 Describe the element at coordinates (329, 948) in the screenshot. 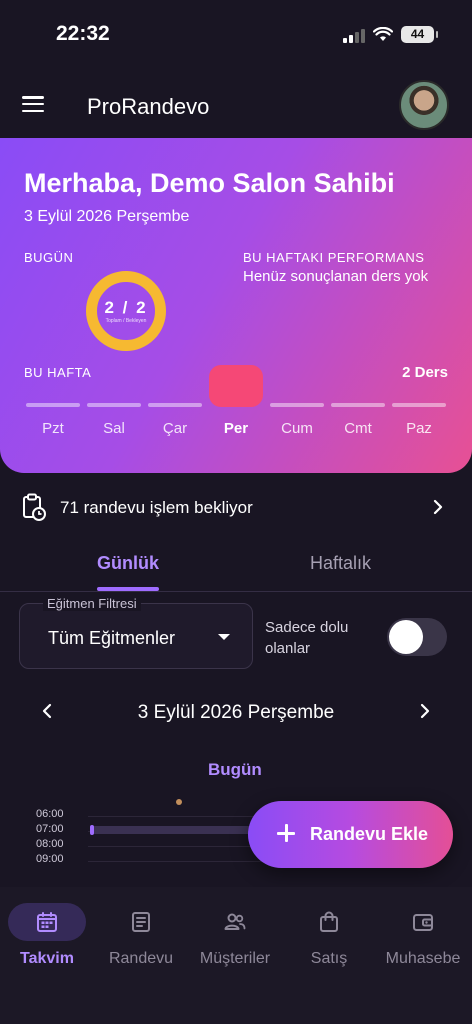

I see `nav-sales: Satış` at that location.